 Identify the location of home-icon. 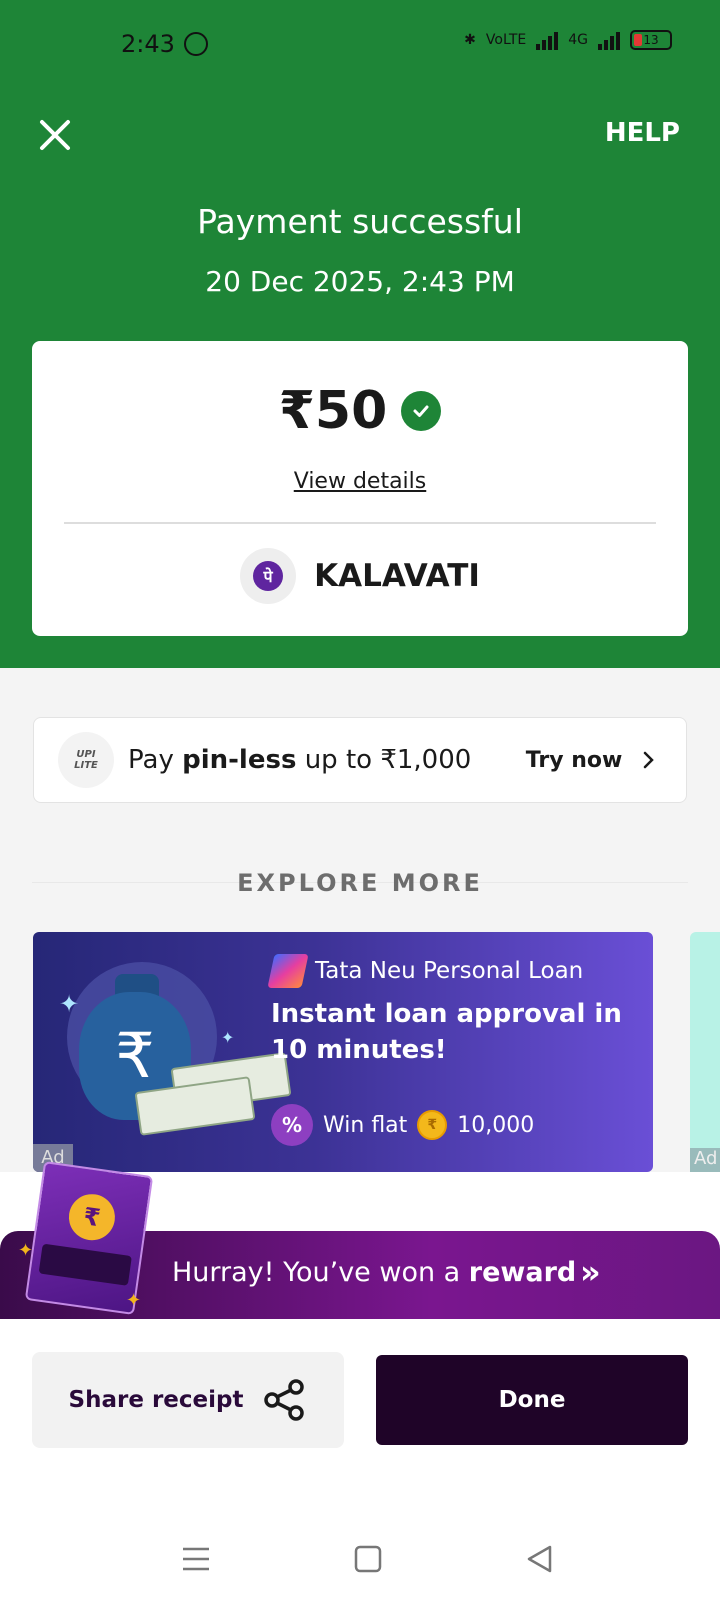
(368, 1559).